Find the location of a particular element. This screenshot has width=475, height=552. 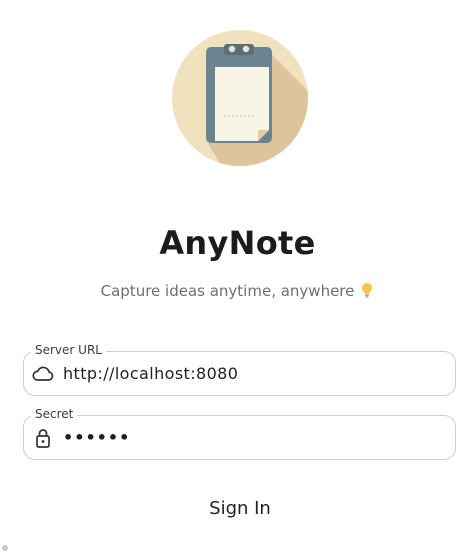

secret-input: •••••• is located at coordinates (96, 437).